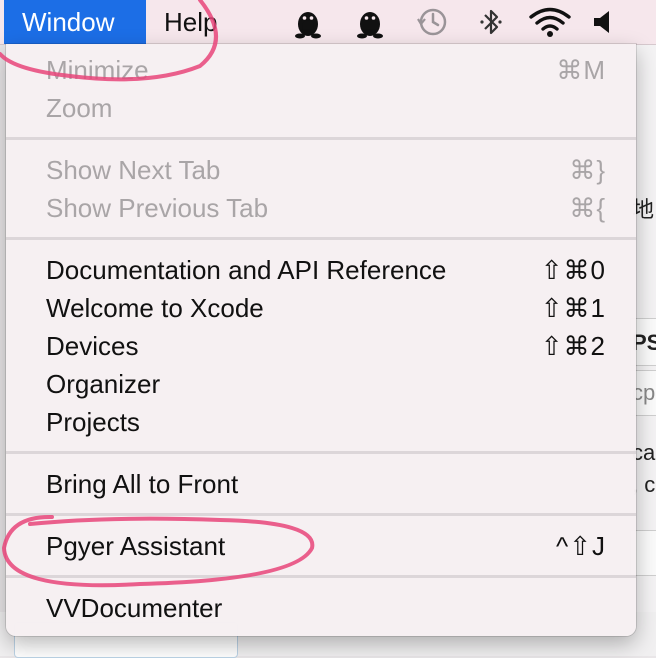 This screenshot has width=656, height=658. I want to click on menu-item-welcome-to-xcode: Welcome to Xcode ⇧⌘1, so click(321, 308).